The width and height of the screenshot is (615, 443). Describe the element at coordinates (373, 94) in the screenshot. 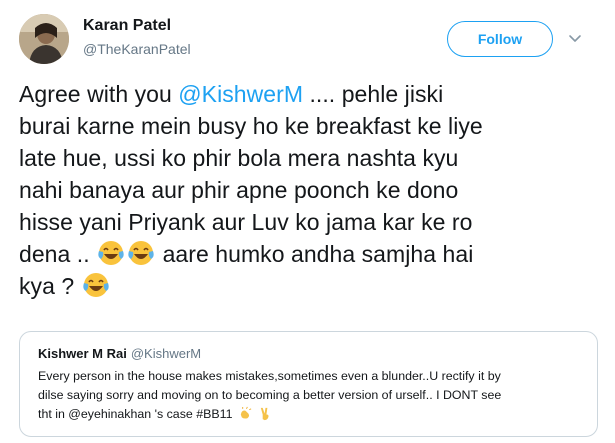

I see `tweet-text-segment: .... pehle jiski` at that location.